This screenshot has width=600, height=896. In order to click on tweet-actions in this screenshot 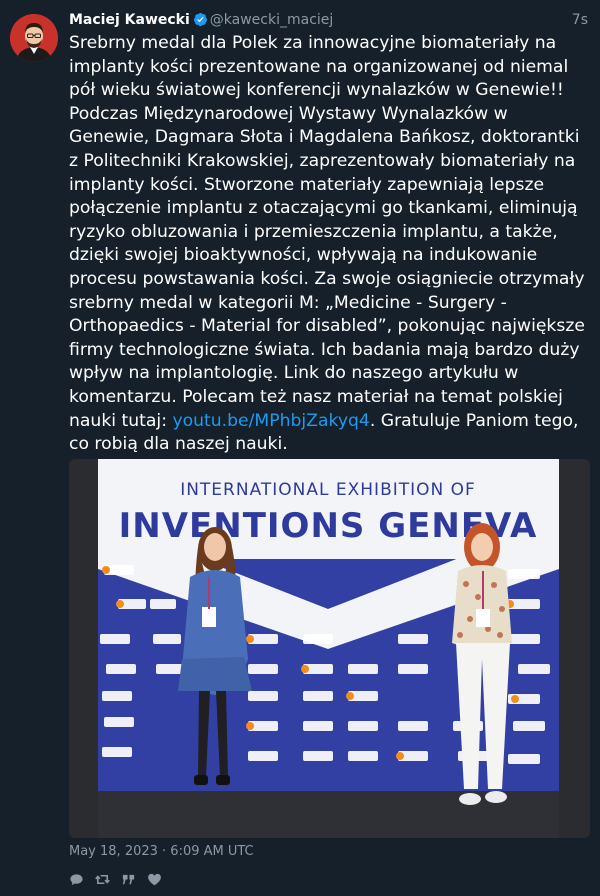, I will do `click(115, 879)`.